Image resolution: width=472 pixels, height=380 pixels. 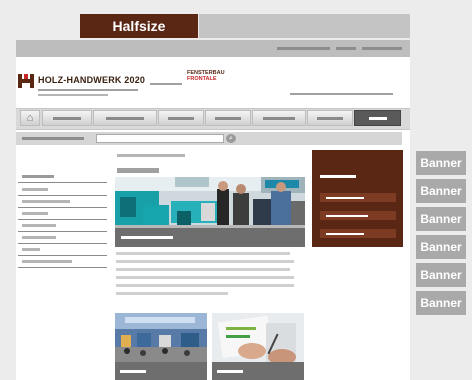 I want to click on header-info-line, so click(x=341, y=94).